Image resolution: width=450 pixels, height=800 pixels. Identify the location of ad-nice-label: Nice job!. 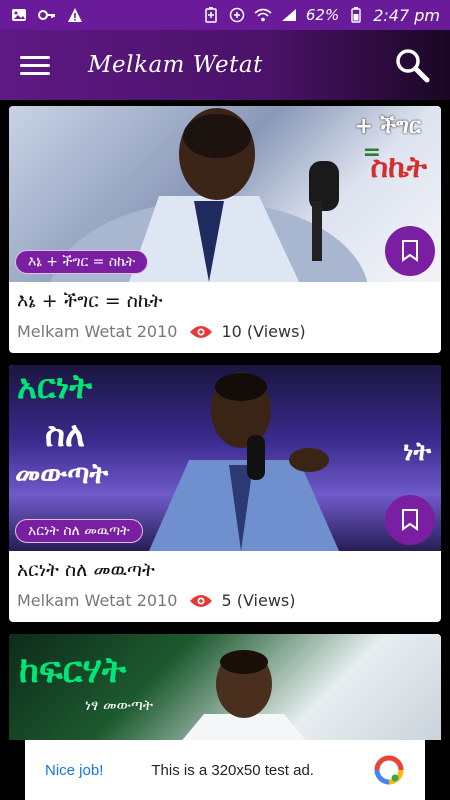
(74, 770).